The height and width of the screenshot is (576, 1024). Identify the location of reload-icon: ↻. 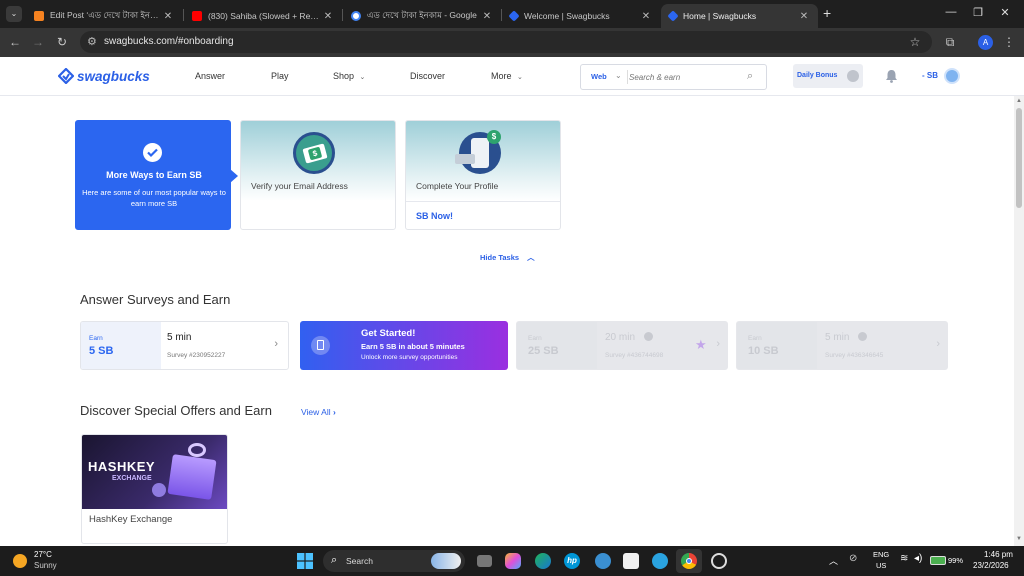
(62, 42).